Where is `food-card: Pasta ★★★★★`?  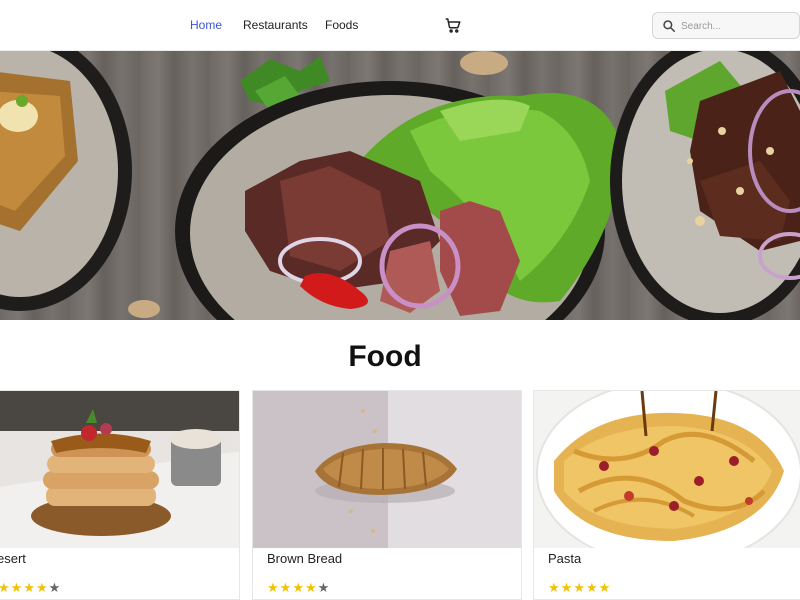
food-card: Pasta ★★★★★ is located at coordinates (666, 495).